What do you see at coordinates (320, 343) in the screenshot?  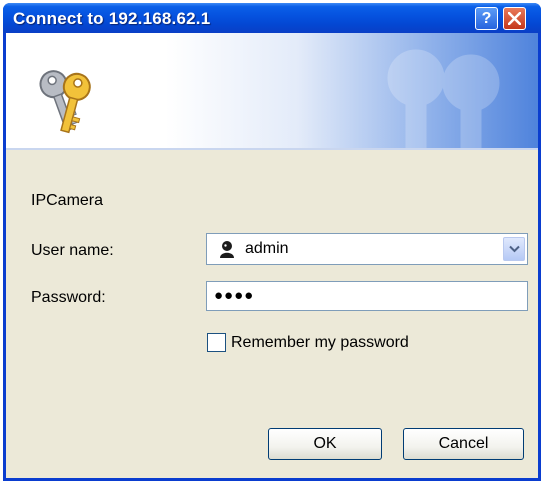 I see `remember-password-label: Remember my password` at bounding box center [320, 343].